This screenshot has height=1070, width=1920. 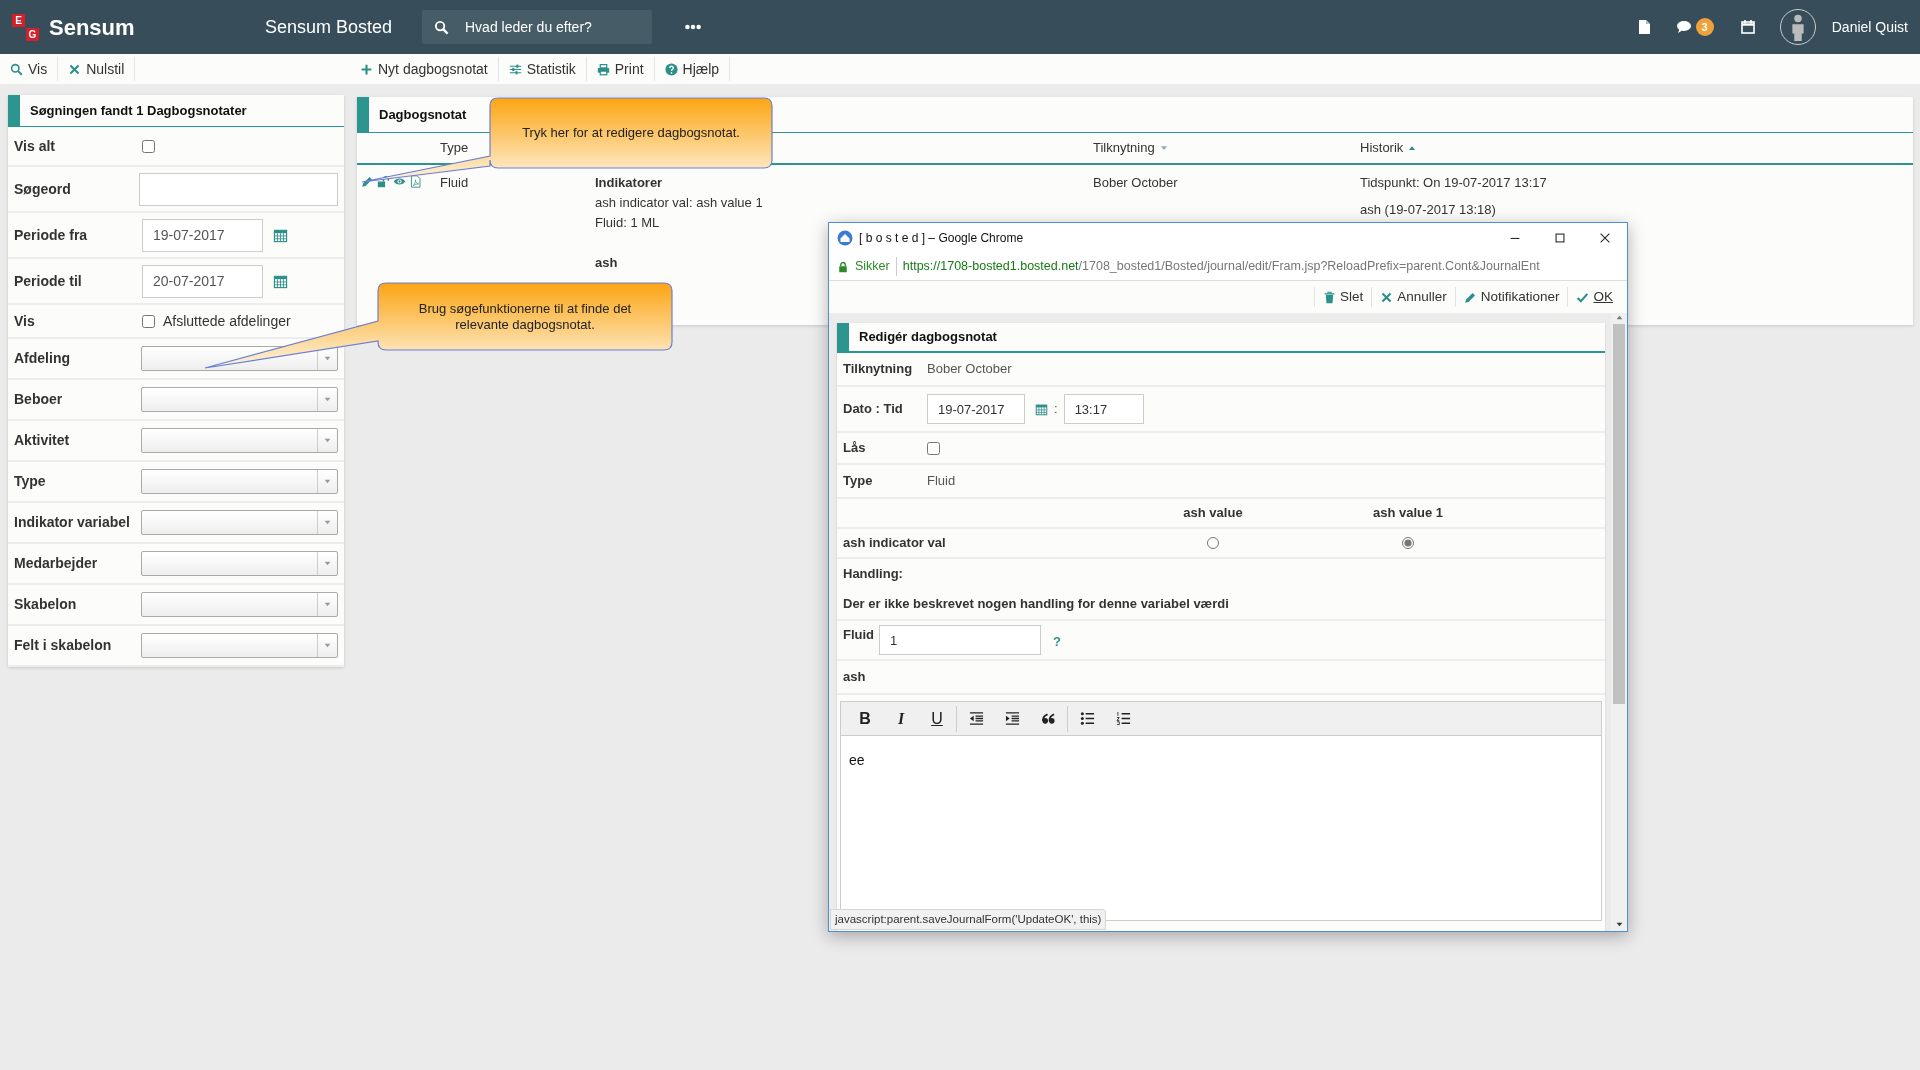 I want to click on option-header: ash value 1, so click(x=1408, y=513).